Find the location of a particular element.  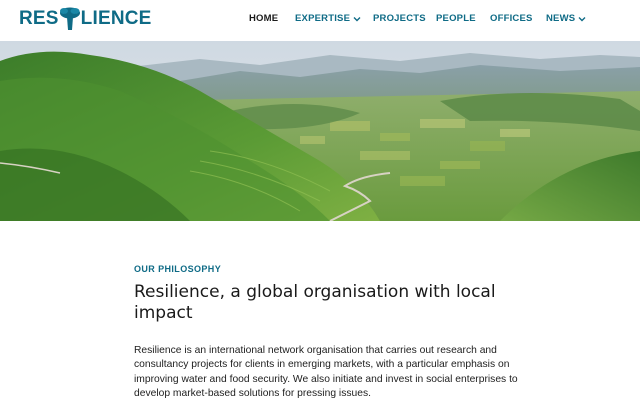

baobab-tree-icon is located at coordinates (69, 18).